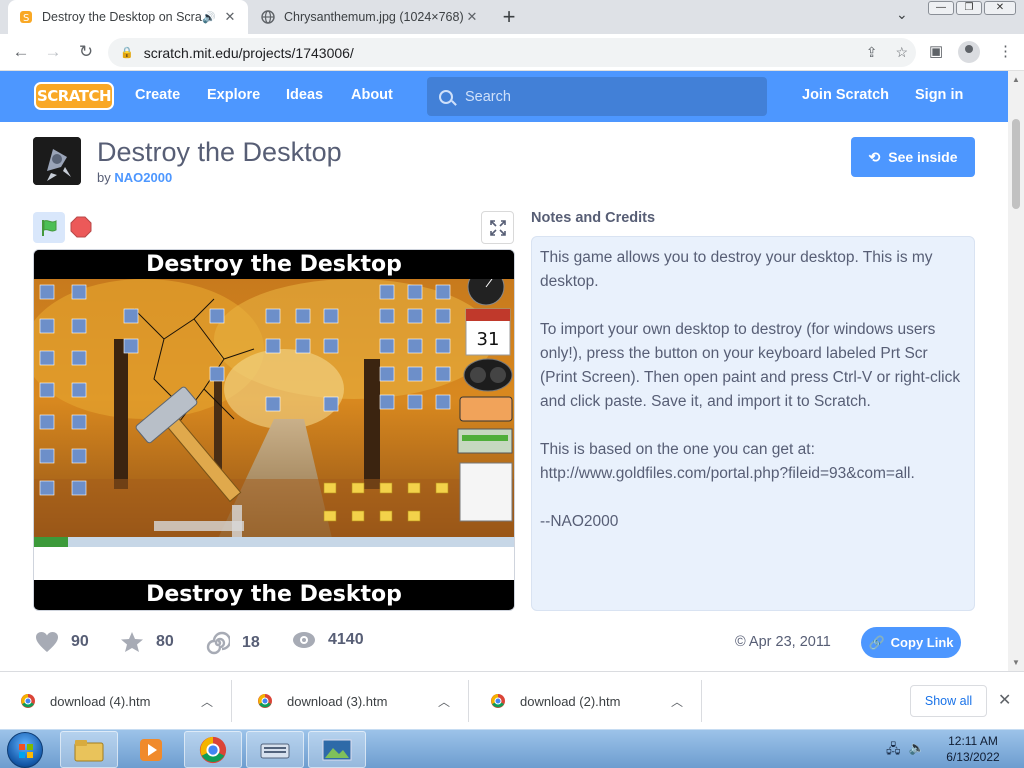 The image size is (1024, 768). What do you see at coordinates (86, 52) in the screenshot?
I see `reload-icon: ↻` at bounding box center [86, 52].